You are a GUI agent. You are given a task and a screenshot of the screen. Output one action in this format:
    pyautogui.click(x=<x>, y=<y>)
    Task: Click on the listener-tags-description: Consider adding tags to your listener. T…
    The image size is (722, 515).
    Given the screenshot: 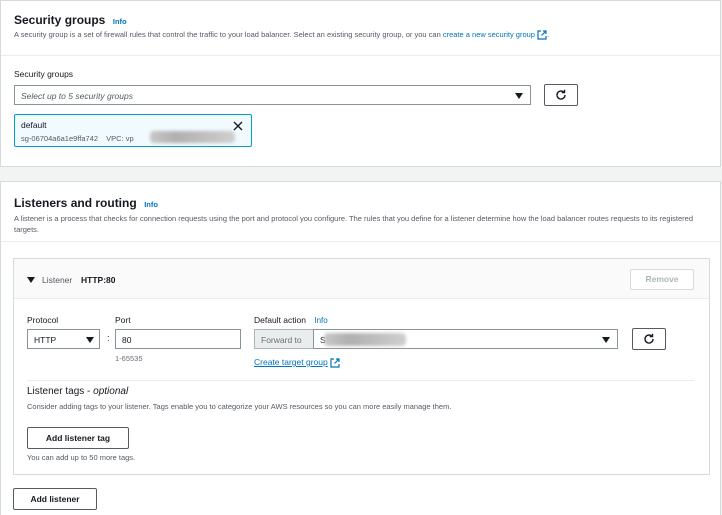 What is the action you would take?
    pyautogui.click(x=239, y=406)
    